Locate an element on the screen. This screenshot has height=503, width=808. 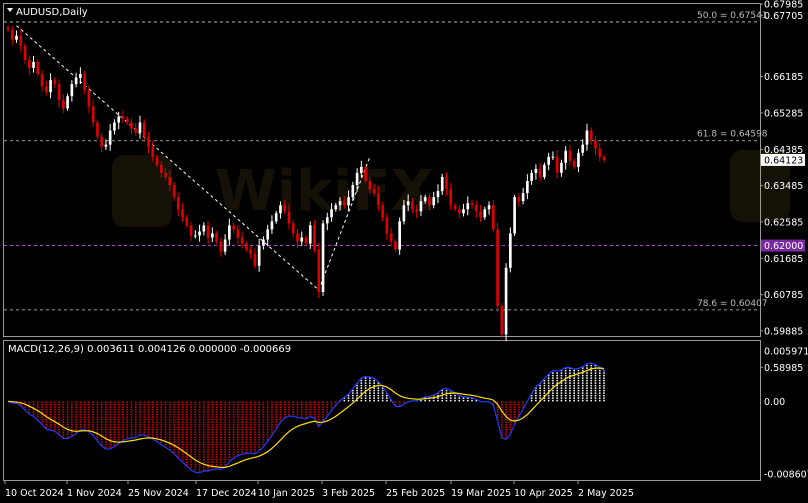
price-tick-label: 0.65285 is located at coordinates (783, 113).